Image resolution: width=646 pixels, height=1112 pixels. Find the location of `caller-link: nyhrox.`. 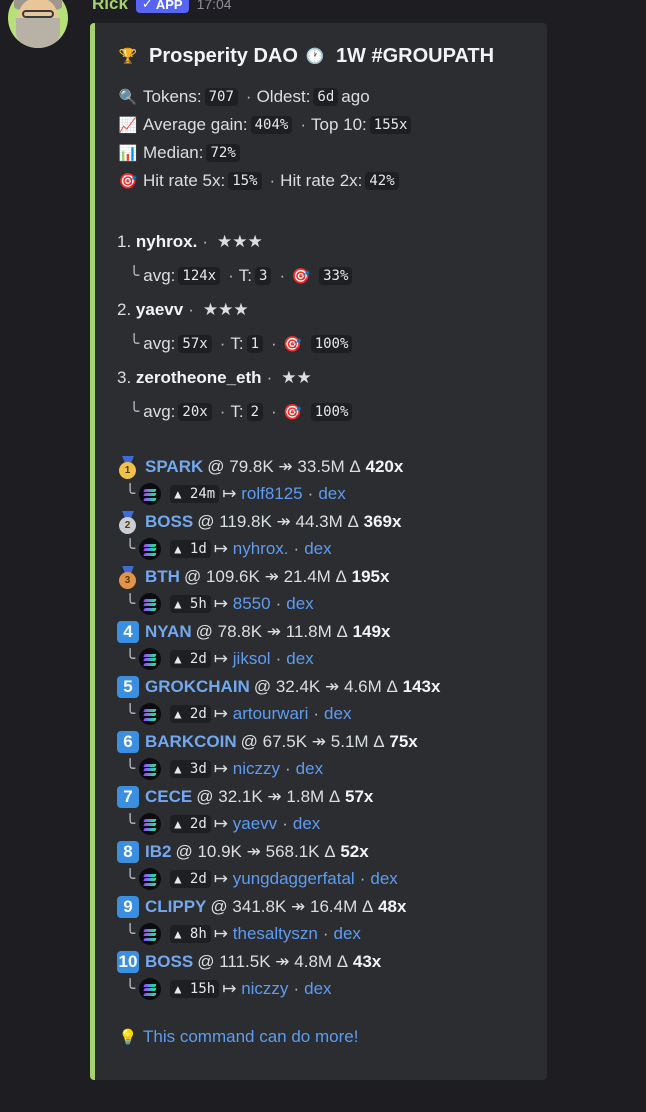

caller-link: nyhrox. is located at coordinates (261, 549).